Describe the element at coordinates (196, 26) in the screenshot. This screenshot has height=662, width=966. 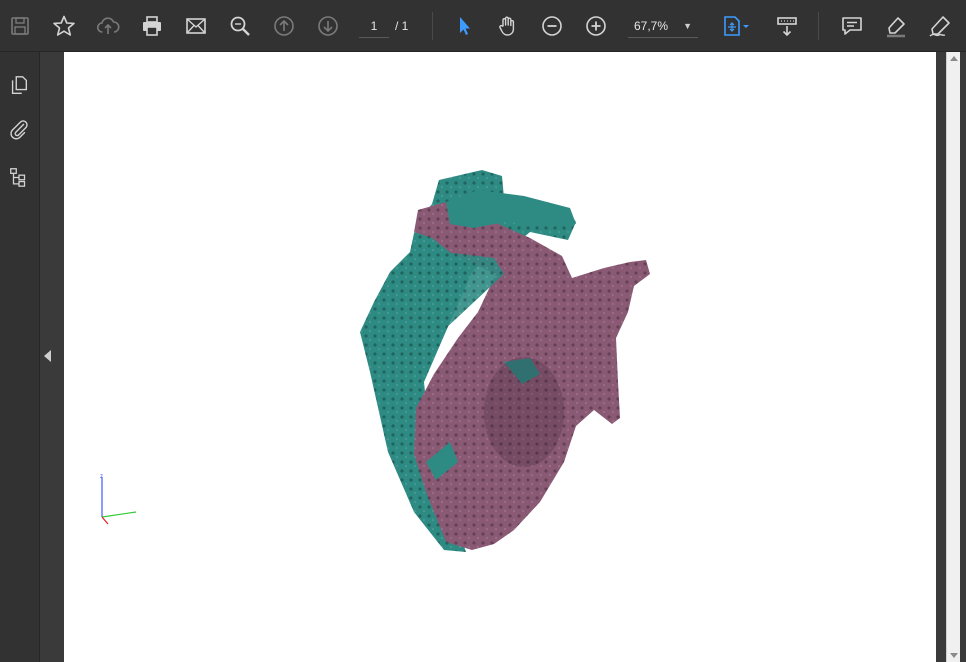
I see `email-icon` at that location.